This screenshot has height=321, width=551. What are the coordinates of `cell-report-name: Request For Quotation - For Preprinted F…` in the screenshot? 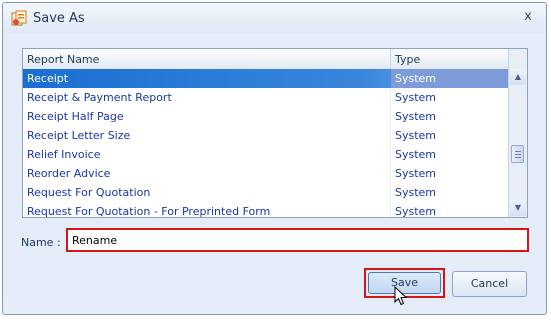 It's located at (149, 211).